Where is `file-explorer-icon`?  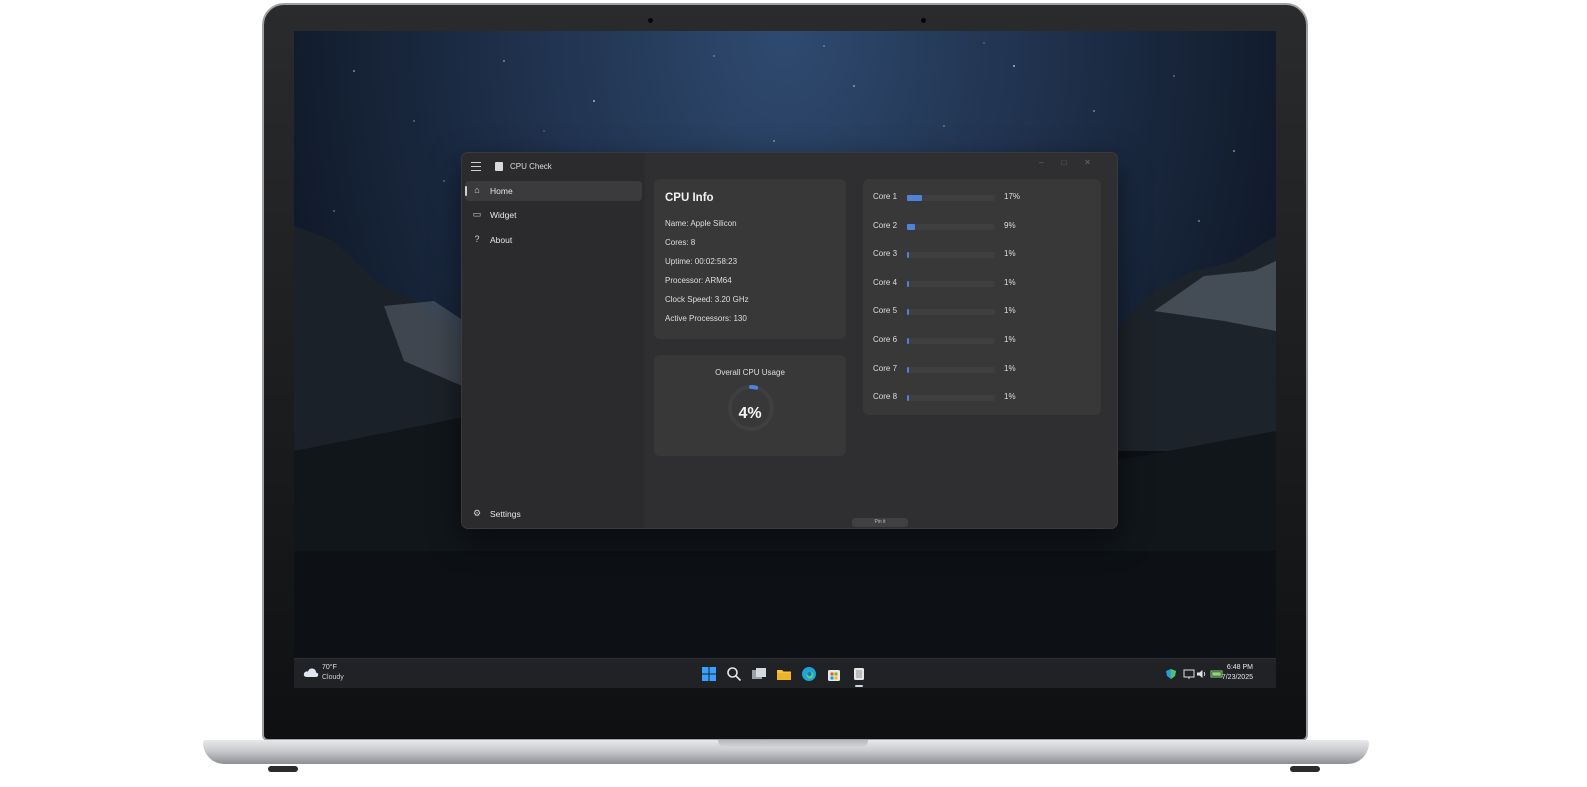 file-explorer-icon is located at coordinates (784, 674).